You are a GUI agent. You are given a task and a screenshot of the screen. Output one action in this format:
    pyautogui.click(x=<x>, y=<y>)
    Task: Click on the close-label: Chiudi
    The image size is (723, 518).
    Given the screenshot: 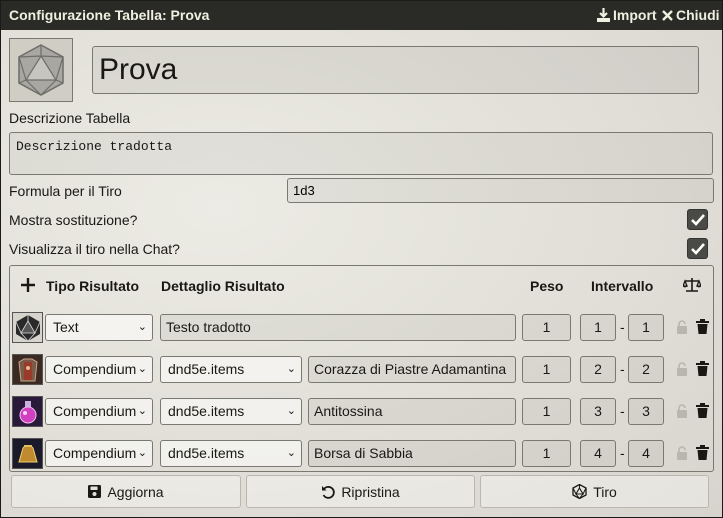 What is the action you would take?
    pyautogui.click(x=698, y=15)
    